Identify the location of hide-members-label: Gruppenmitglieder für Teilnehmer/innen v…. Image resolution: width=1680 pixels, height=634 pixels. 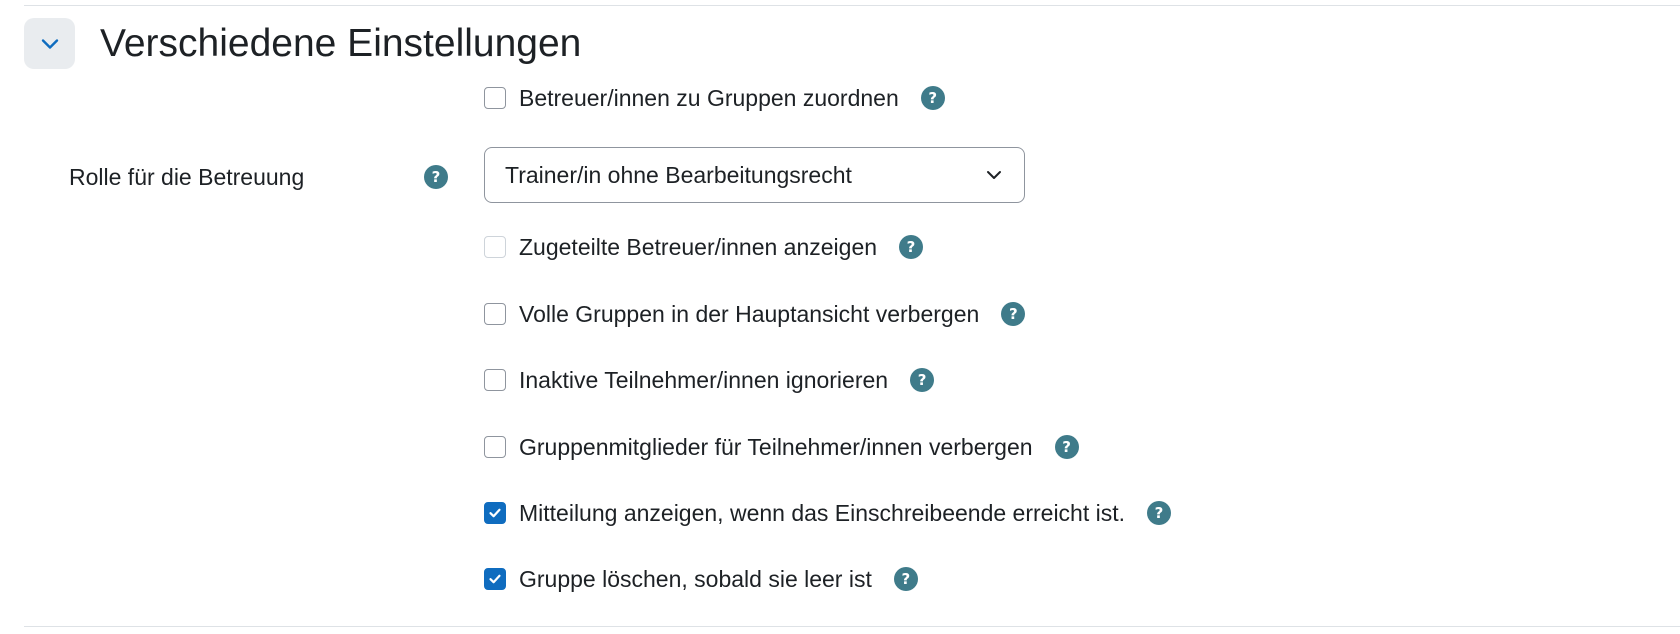
(776, 447).